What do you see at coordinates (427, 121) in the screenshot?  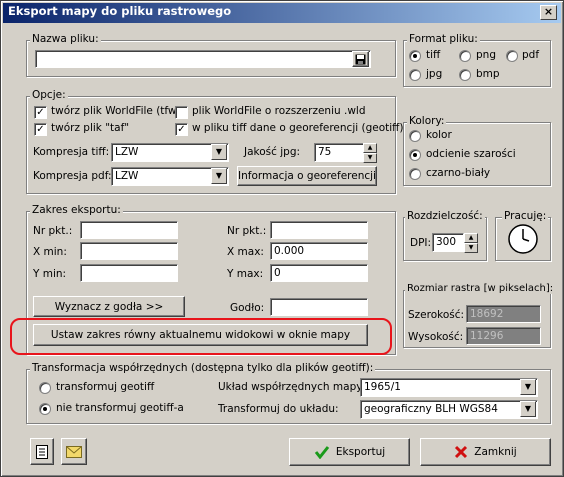 I see `colors-group-label: Kolory:` at bounding box center [427, 121].